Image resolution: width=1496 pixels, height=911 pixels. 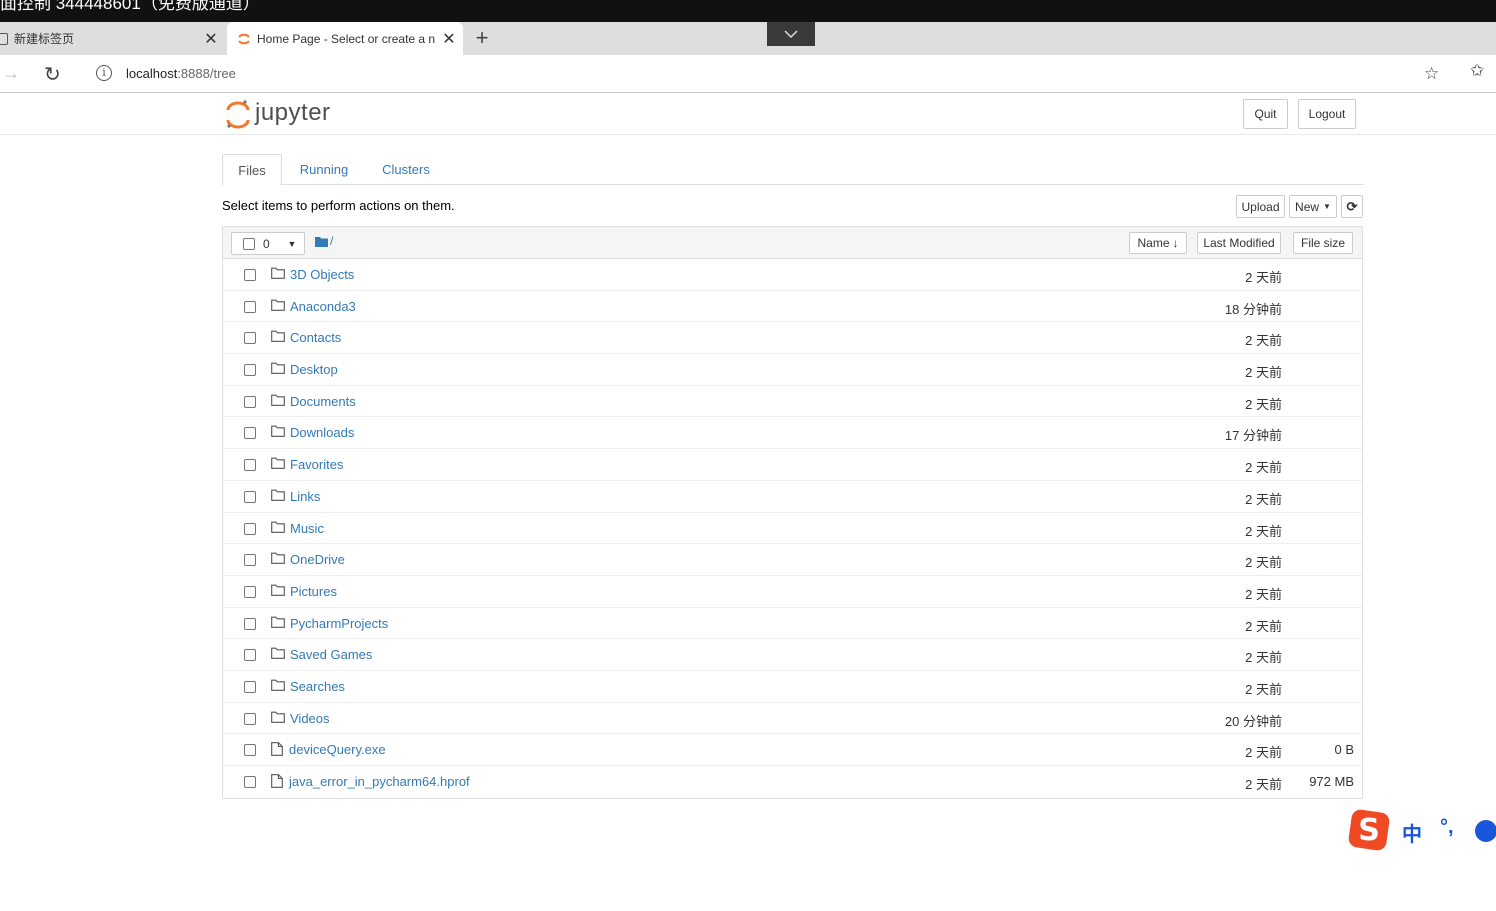 What do you see at coordinates (792, 275) in the screenshot?
I see `file-row: 3D Objects 2 天前` at bounding box center [792, 275].